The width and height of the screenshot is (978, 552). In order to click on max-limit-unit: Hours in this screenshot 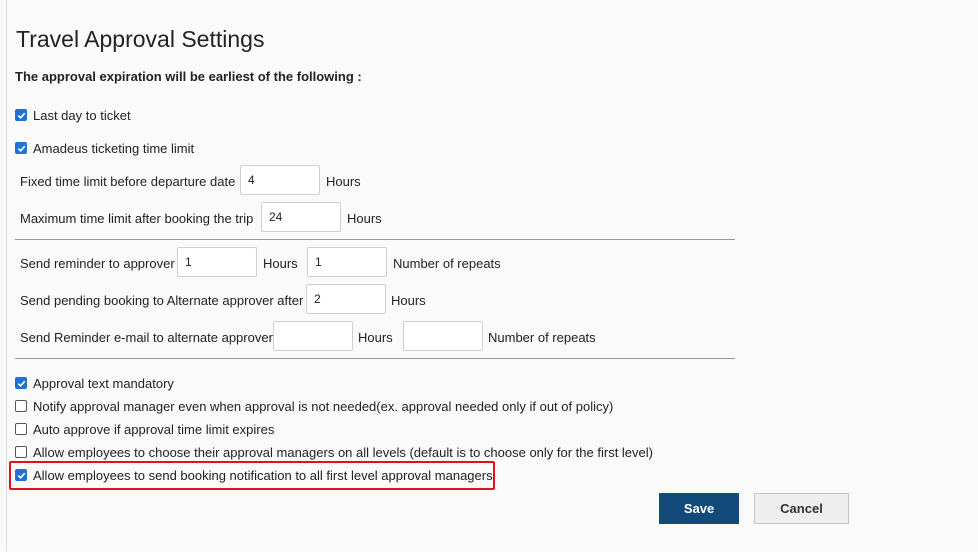, I will do `click(364, 218)`.